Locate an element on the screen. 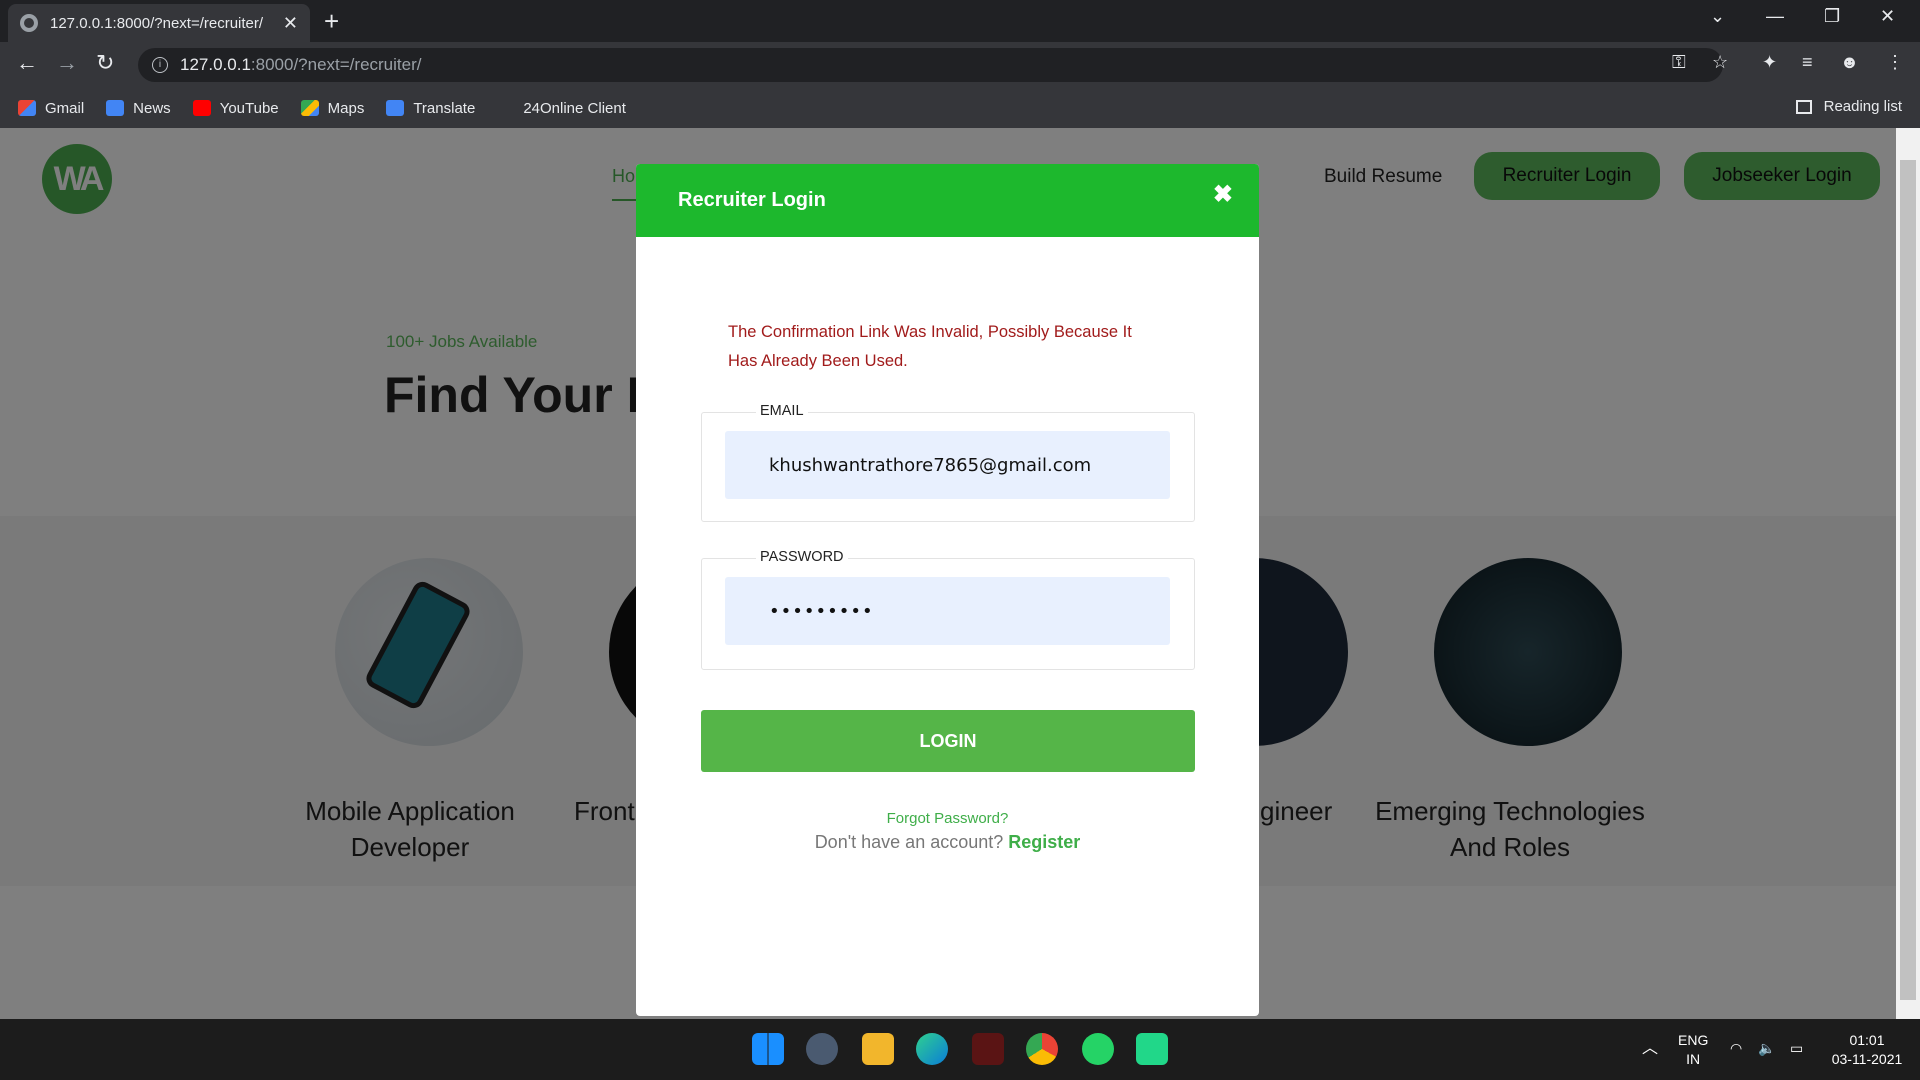  language-line: IN is located at coordinates (1693, 1059).